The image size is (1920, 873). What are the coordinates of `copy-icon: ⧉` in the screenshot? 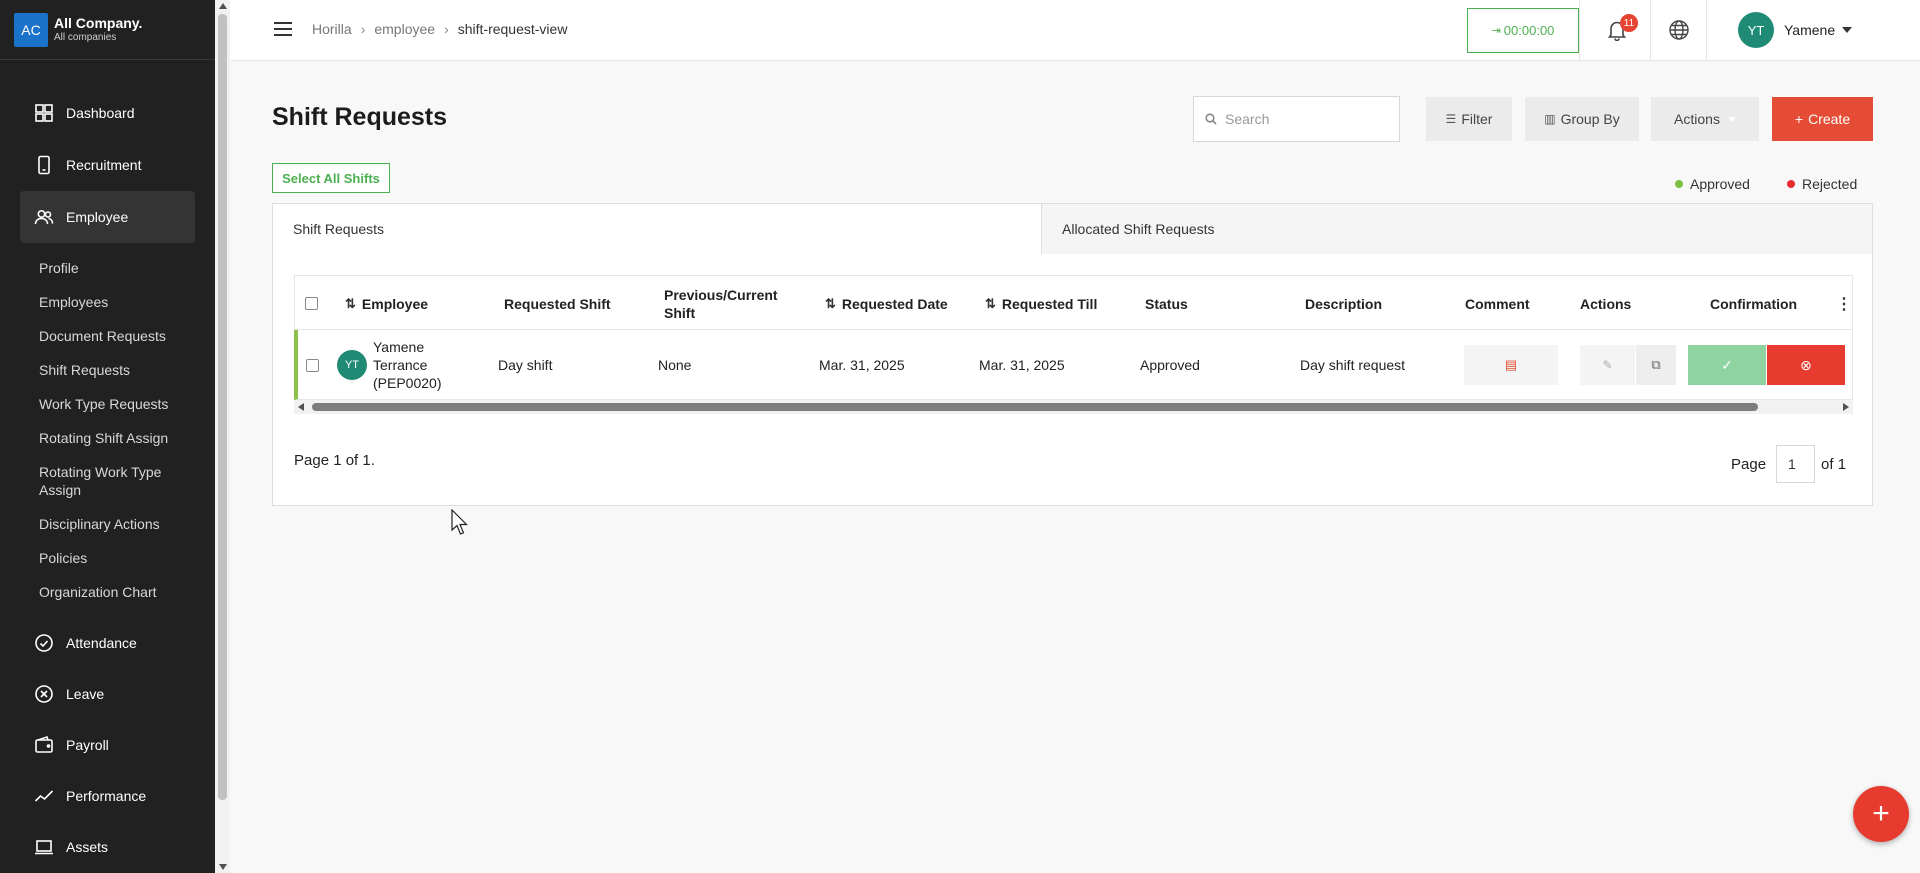 It's located at (1656, 364).